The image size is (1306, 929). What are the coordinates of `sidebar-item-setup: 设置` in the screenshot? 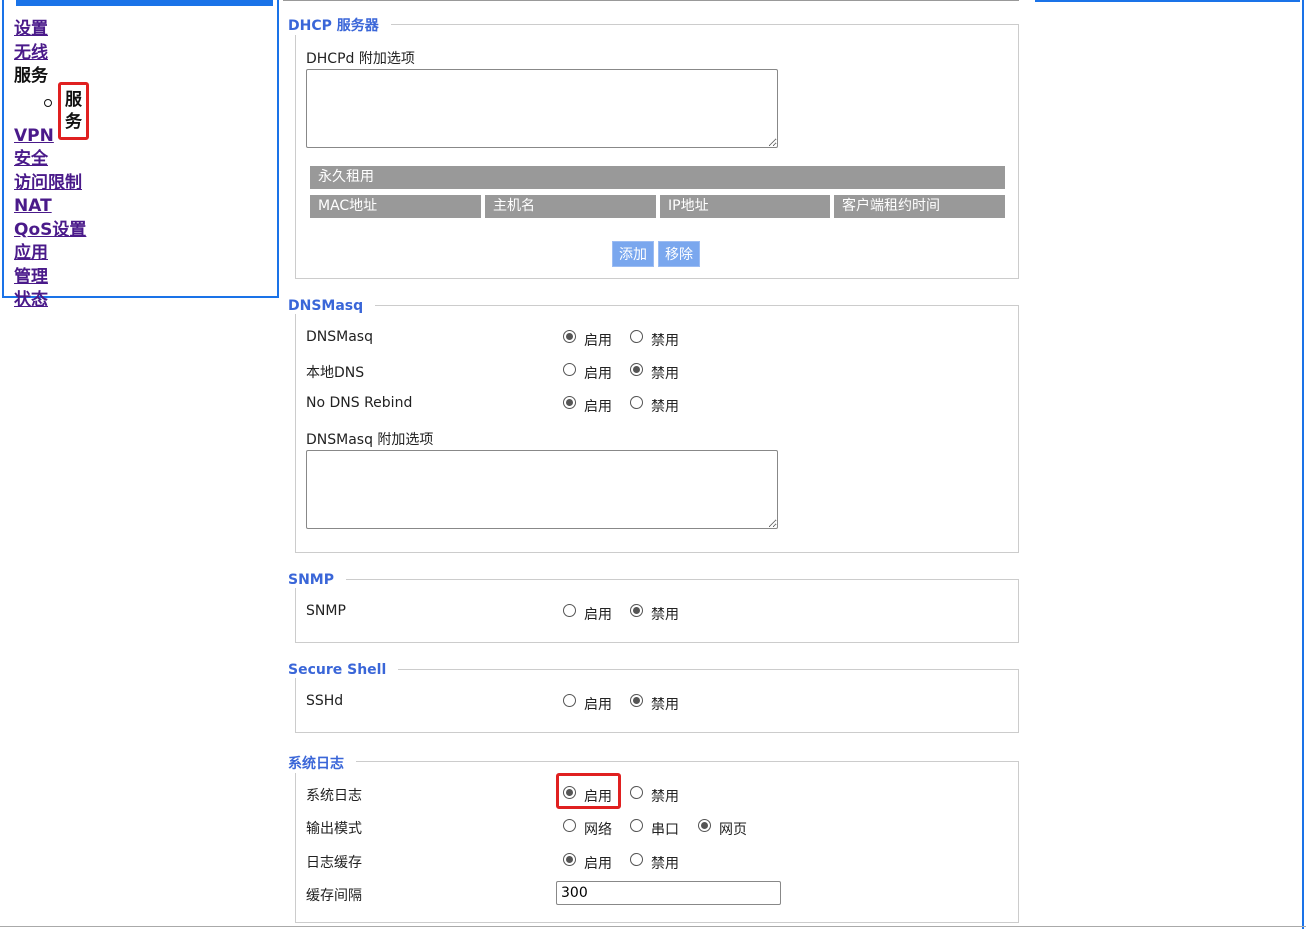 It's located at (50, 30).